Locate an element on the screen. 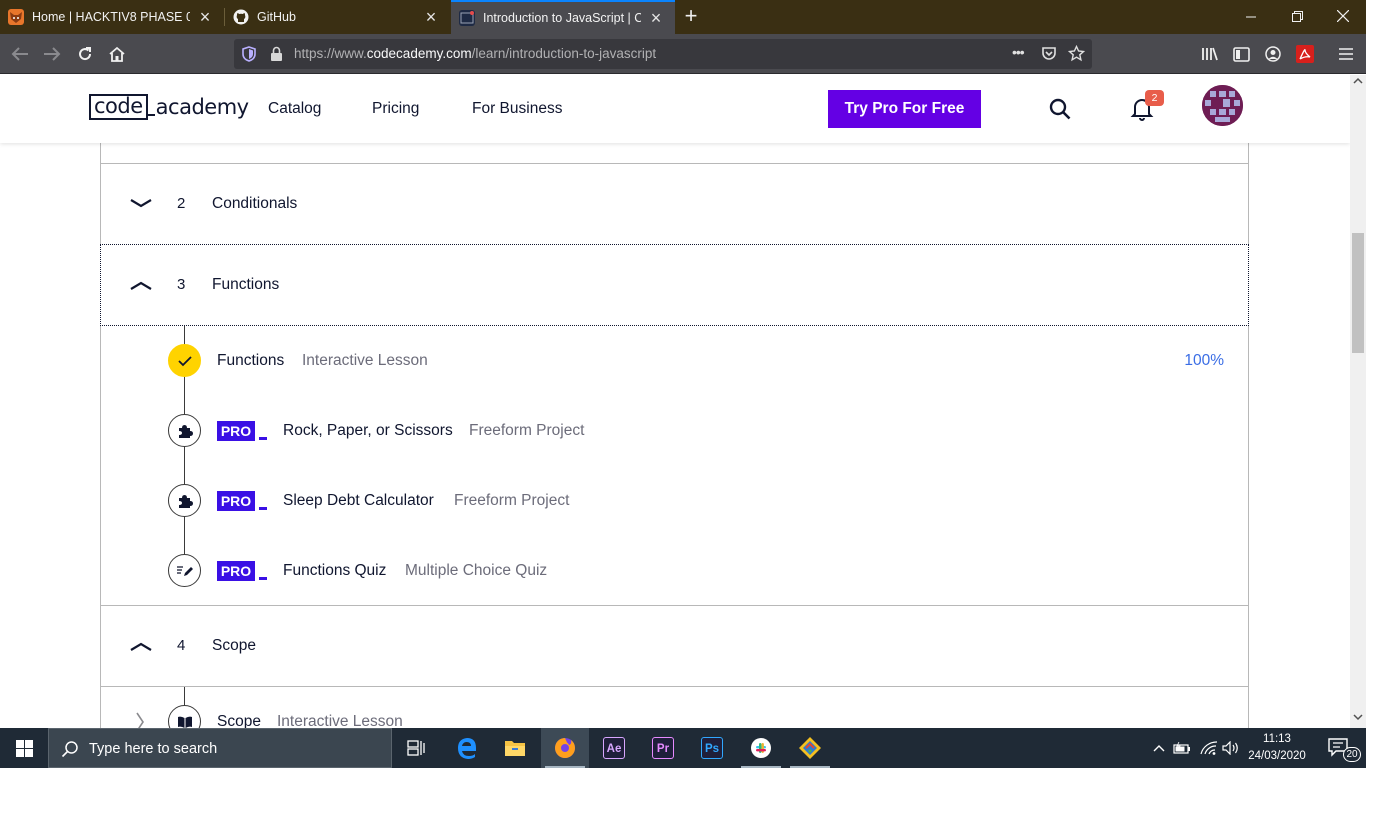 Image resolution: width=1400 pixels, height=816 pixels. user-avatar is located at coordinates (1222, 105).